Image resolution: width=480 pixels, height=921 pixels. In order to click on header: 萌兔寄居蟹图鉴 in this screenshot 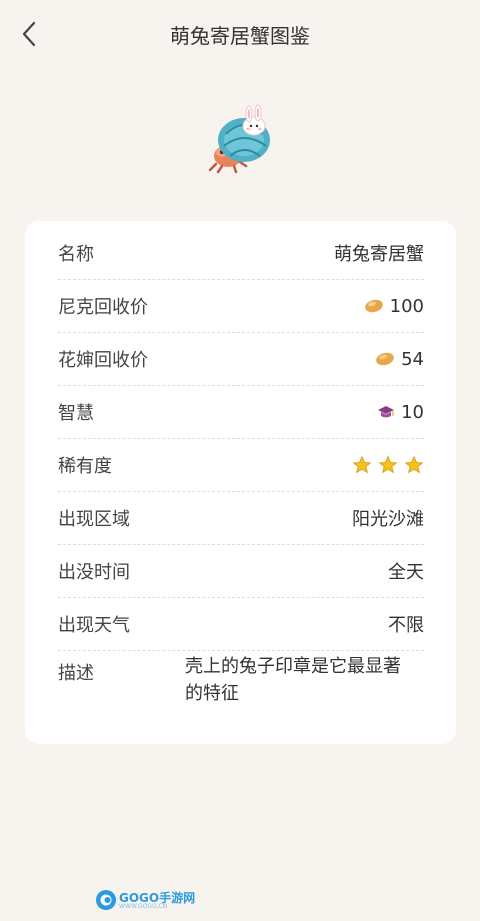, I will do `click(240, 34)`.